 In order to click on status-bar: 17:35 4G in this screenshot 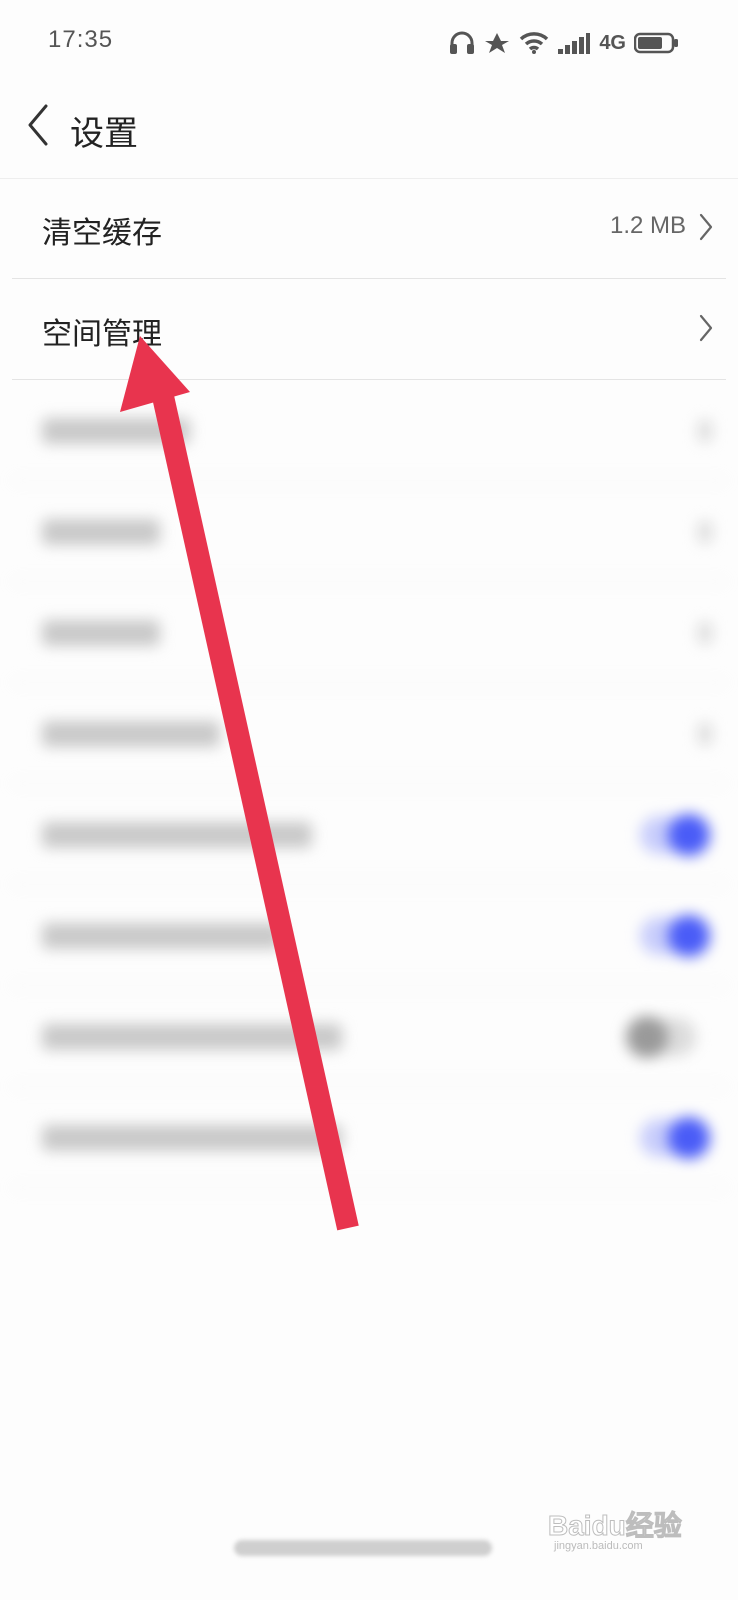, I will do `click(369, 45)`.